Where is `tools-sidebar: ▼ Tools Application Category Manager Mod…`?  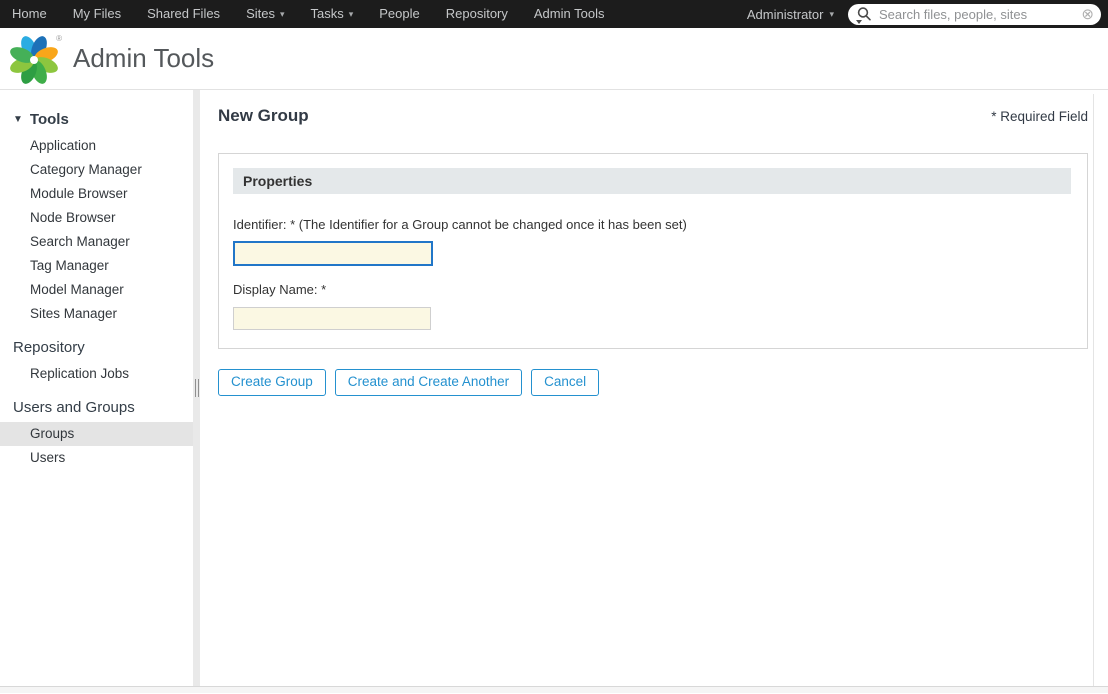
tools-sidebar: ▼ Tools Application Category Manager Mod… is located at coordinates (96, 388).